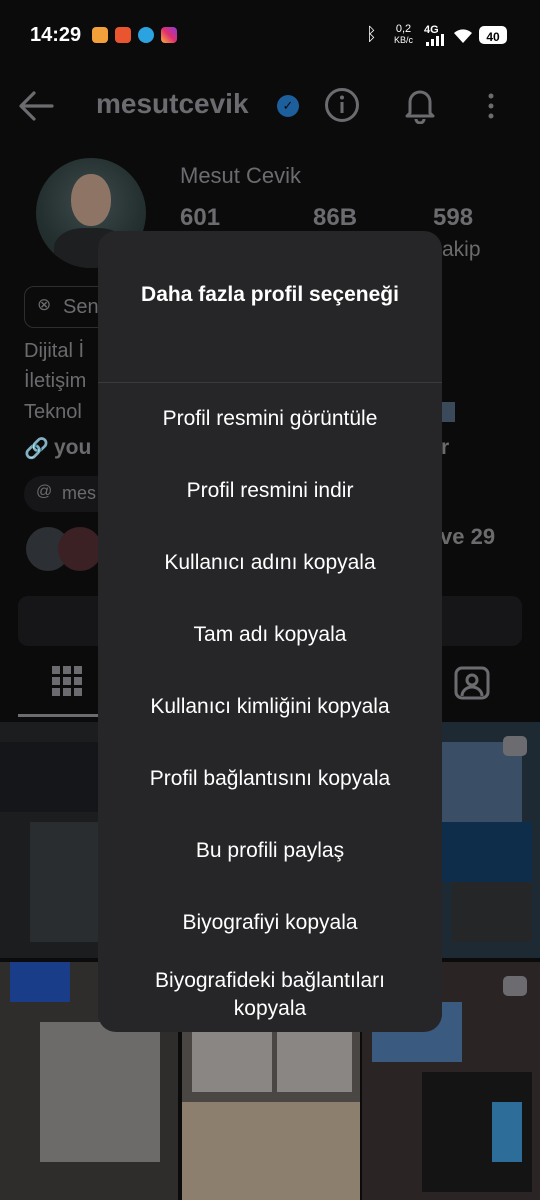 The height and width of the screenshot is (1200, 540). What do you see at coordinates (270, 635) in the screenshot?
I see `option-copy-full-name: Tam adı kopyala` at bounding box center [270, 635].